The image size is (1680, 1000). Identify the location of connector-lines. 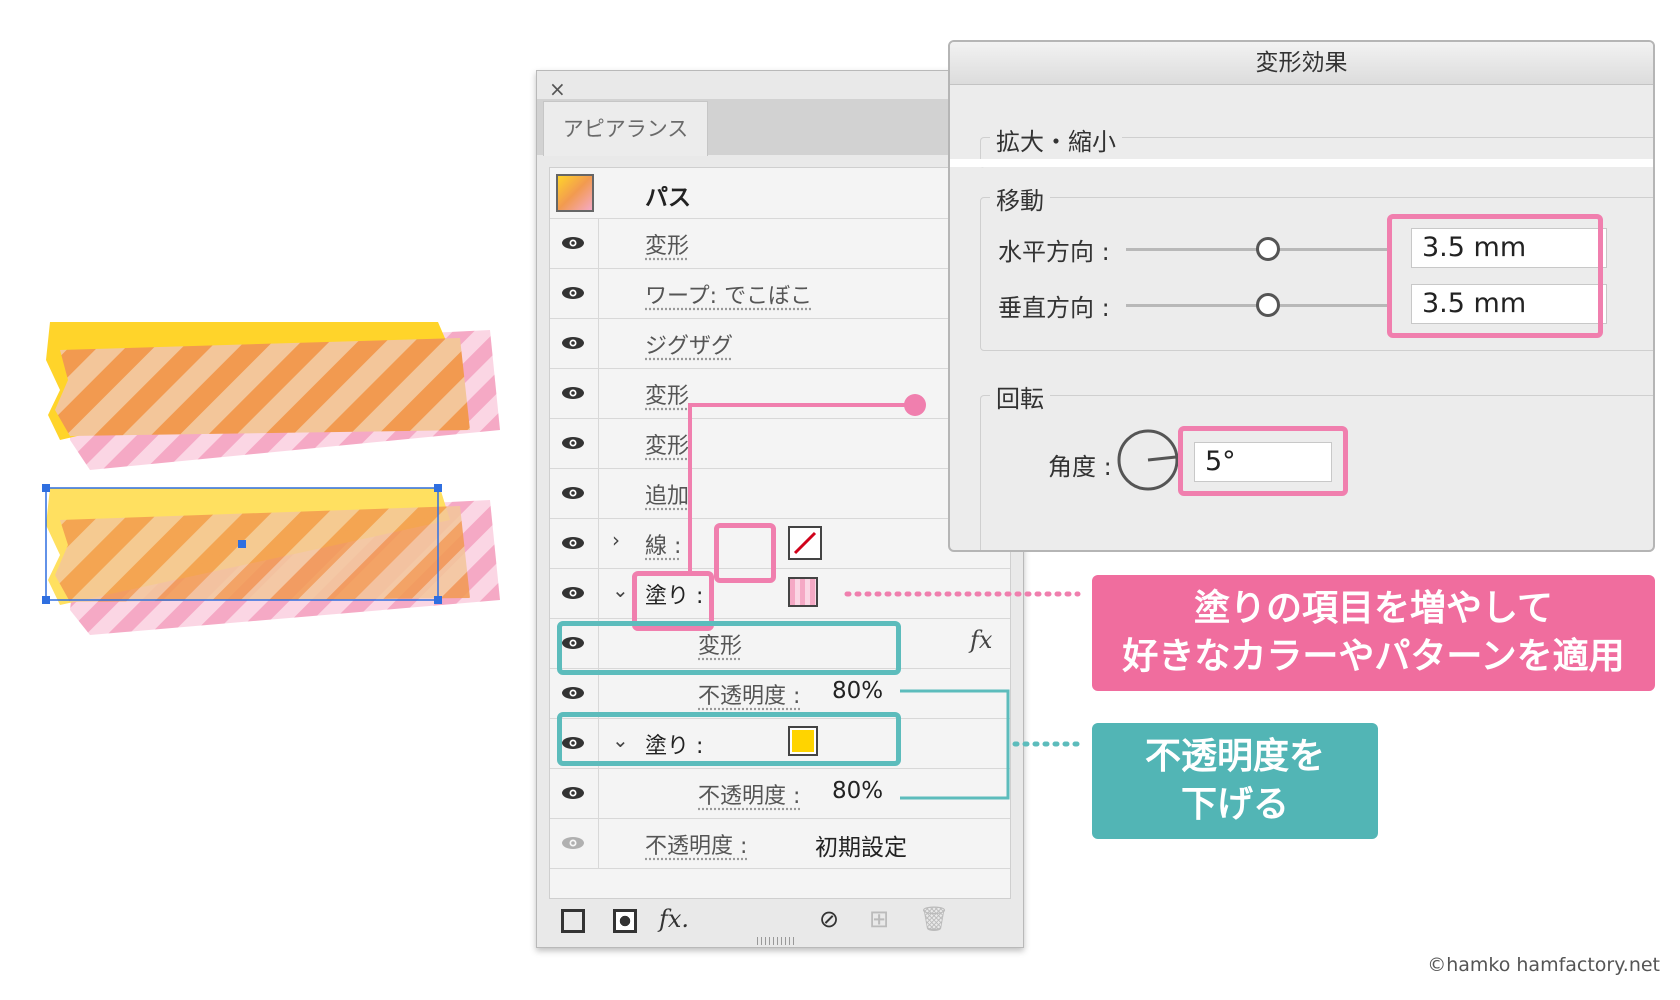
(884, 597).